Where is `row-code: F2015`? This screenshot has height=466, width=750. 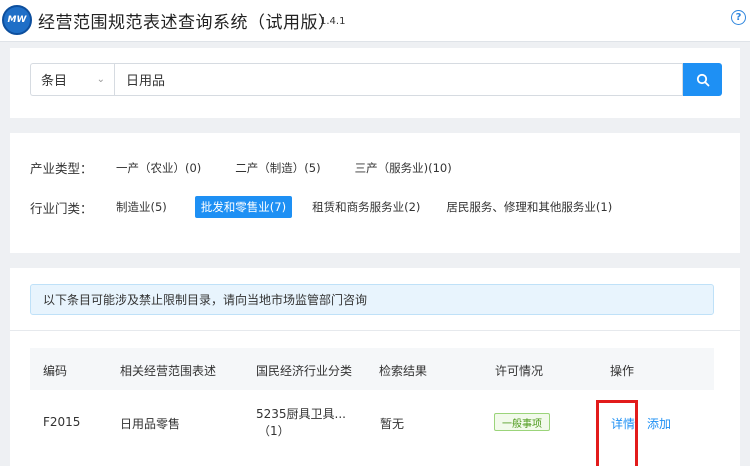
row-code: F2015 is located at coordinates (62, 422).